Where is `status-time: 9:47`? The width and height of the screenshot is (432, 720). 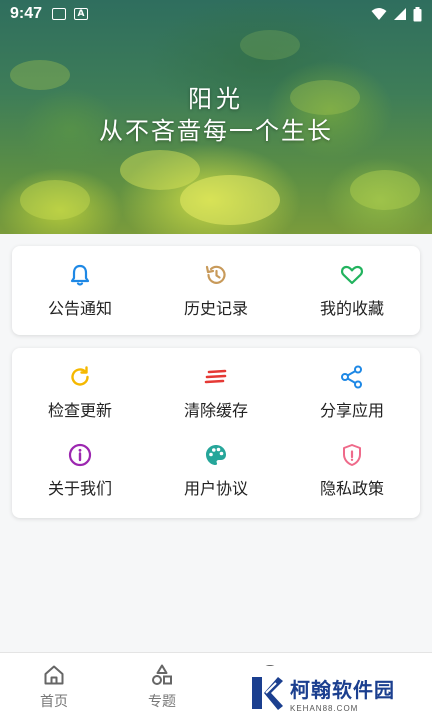
status-time: 9:47 is located at coordinates (26, 13).